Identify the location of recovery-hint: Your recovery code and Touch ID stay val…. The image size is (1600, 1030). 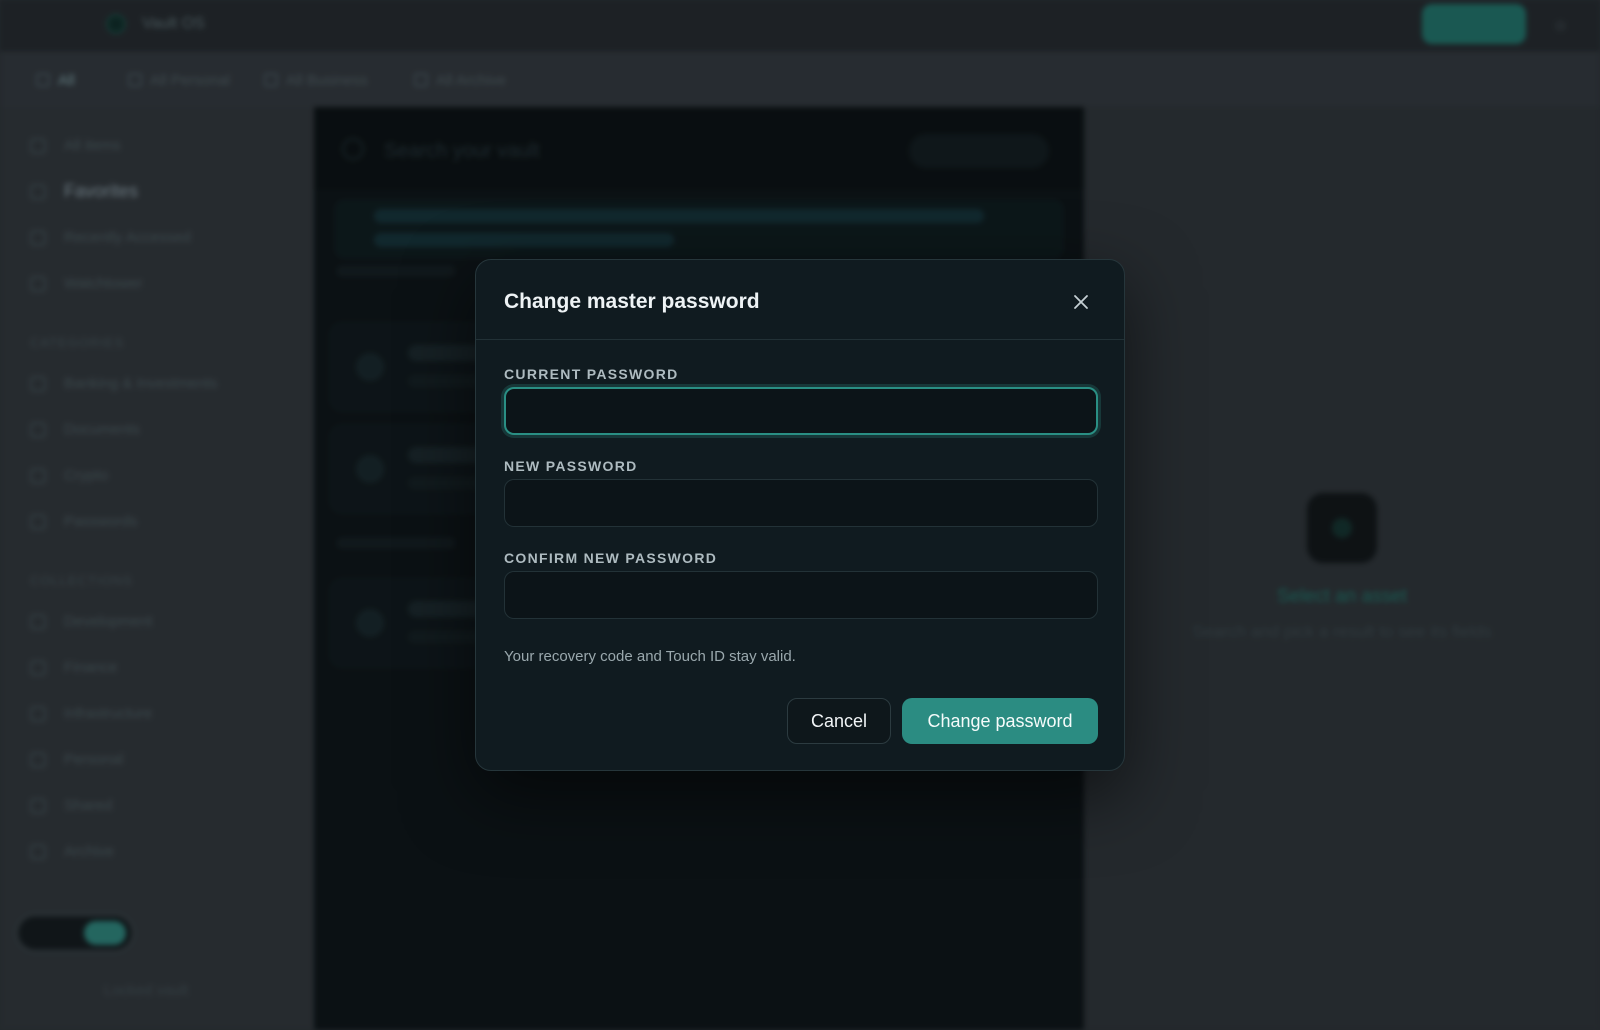
(650, 656).